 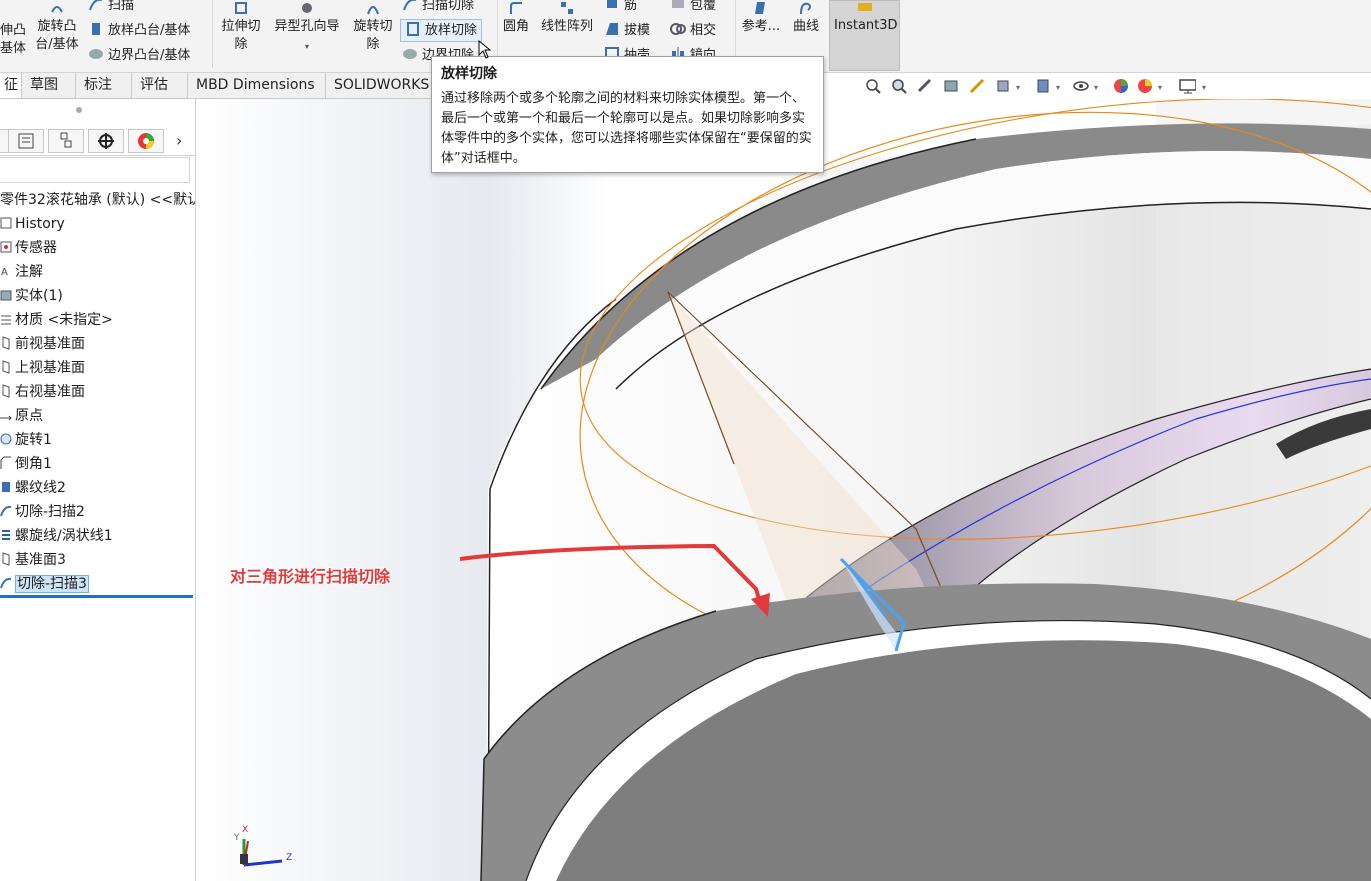 What do you see at coordinates (760, 8) in the screenshot?
I see `reference-geometry-icon` at bounding box center [760, 8].